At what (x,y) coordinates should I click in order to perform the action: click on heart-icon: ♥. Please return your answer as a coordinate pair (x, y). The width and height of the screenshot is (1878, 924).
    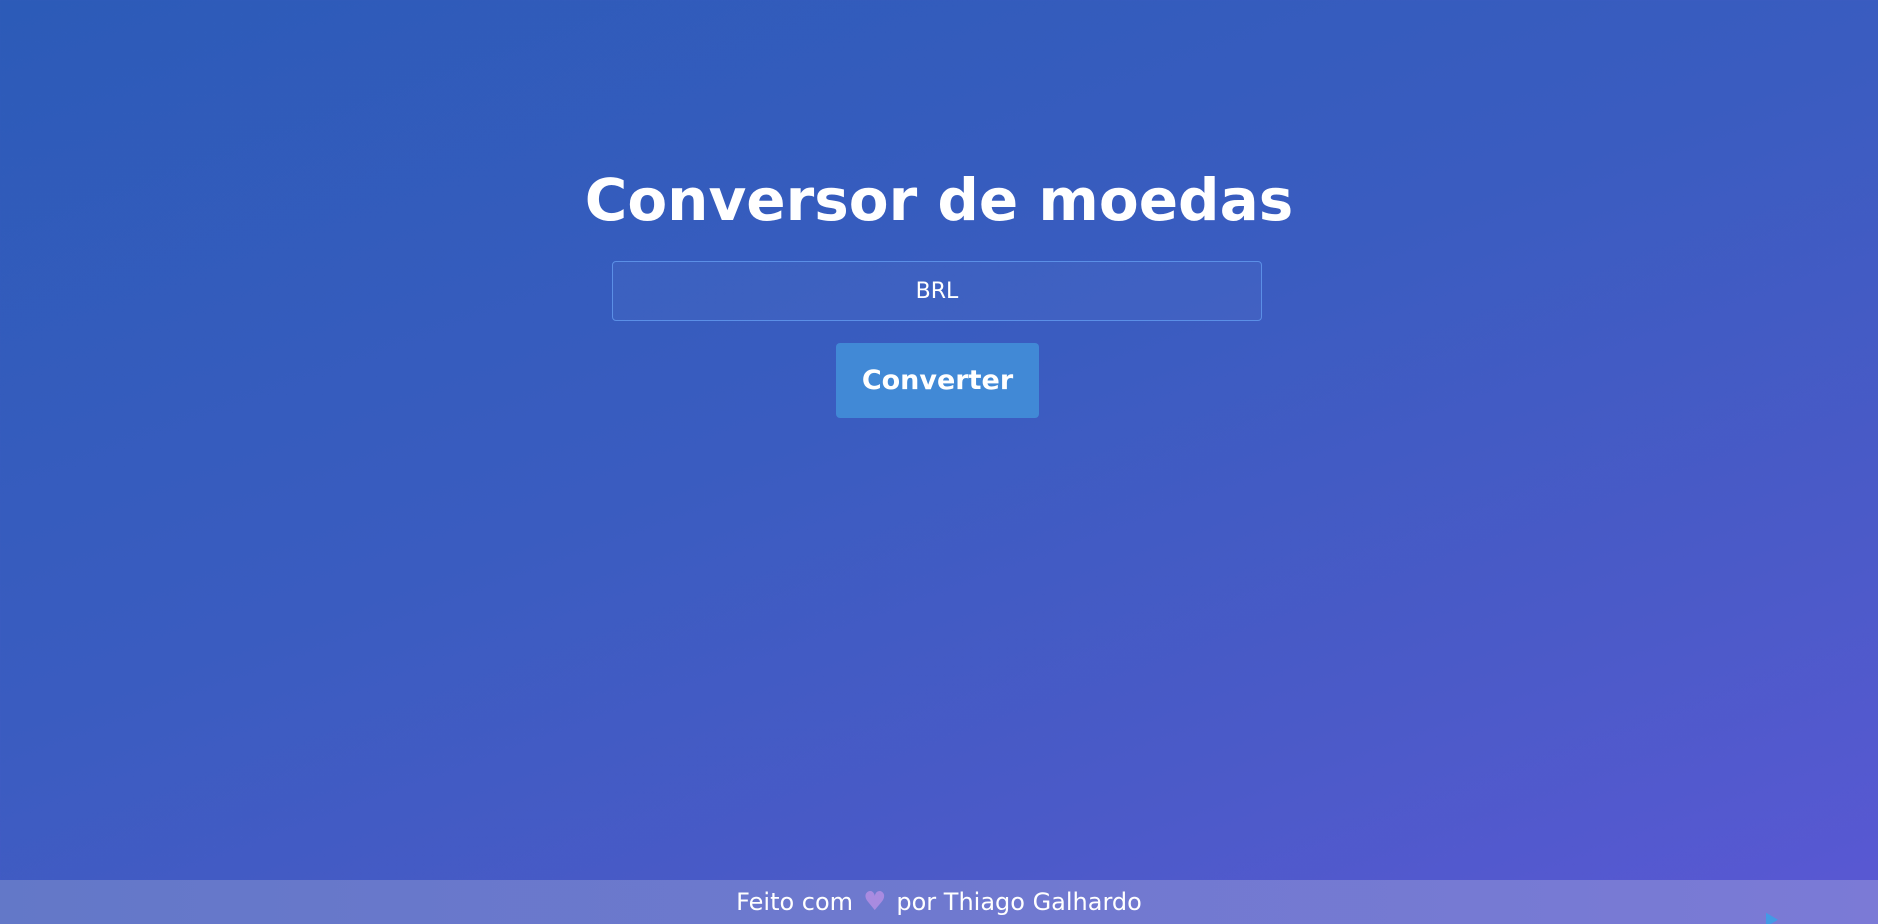
    Looking at the image, I should click on (875, 902).